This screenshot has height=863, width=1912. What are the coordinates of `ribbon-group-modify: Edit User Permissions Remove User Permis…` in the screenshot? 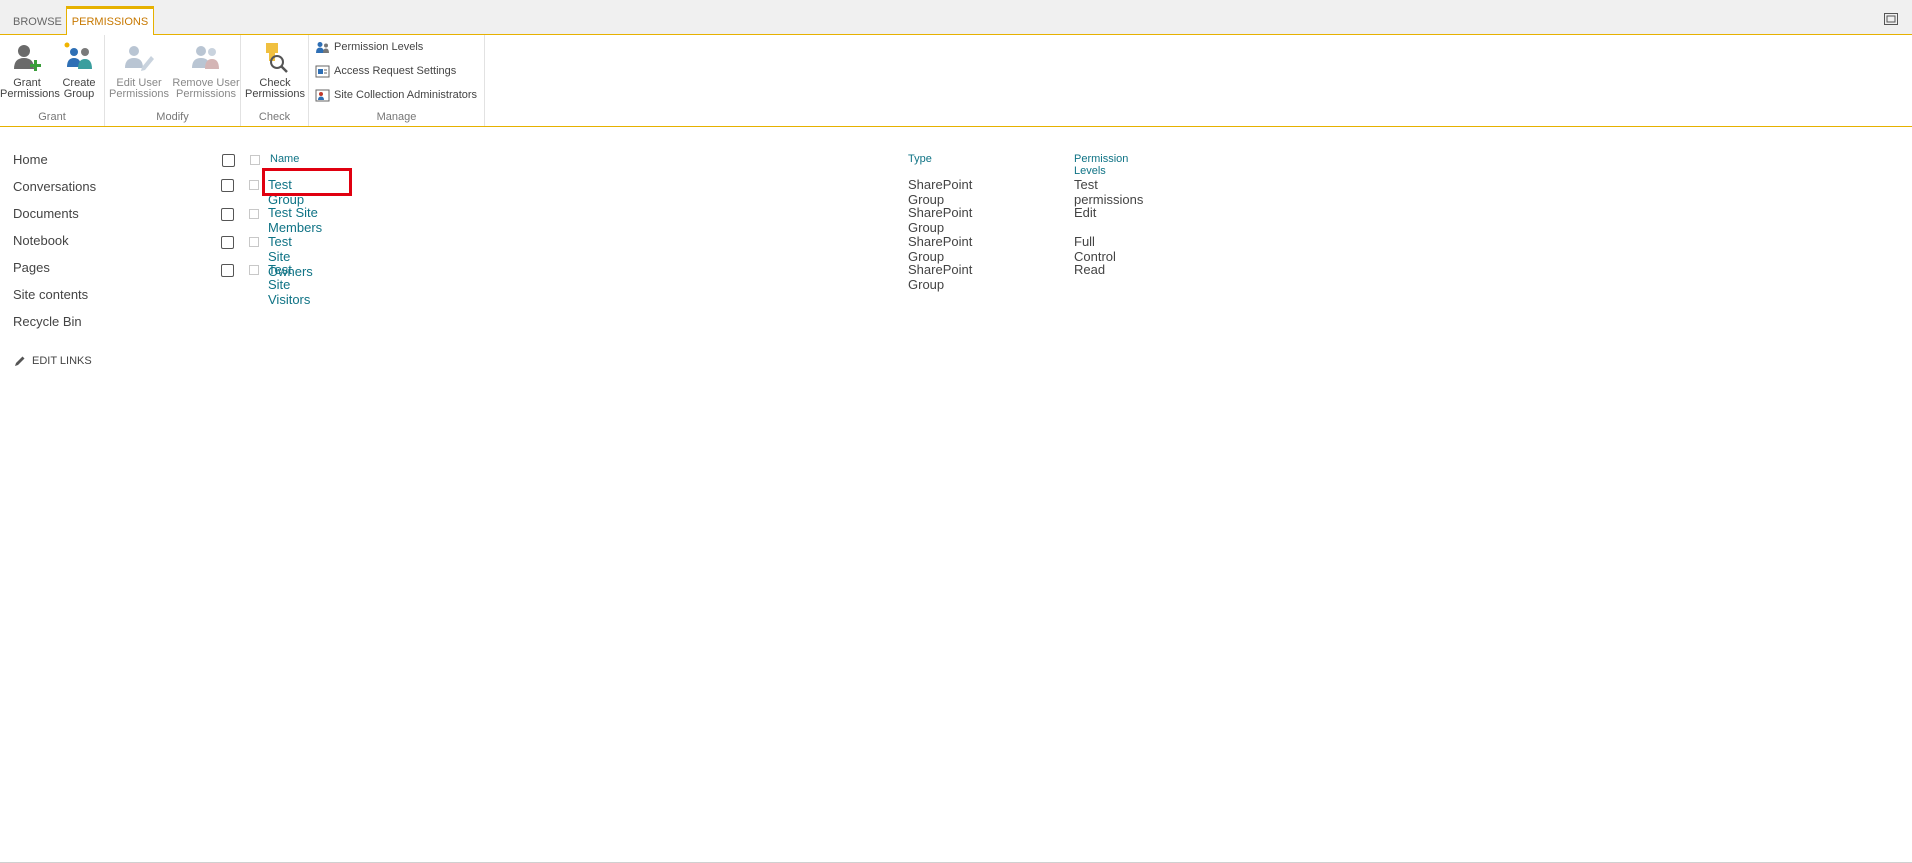 It's located at (173, 80).